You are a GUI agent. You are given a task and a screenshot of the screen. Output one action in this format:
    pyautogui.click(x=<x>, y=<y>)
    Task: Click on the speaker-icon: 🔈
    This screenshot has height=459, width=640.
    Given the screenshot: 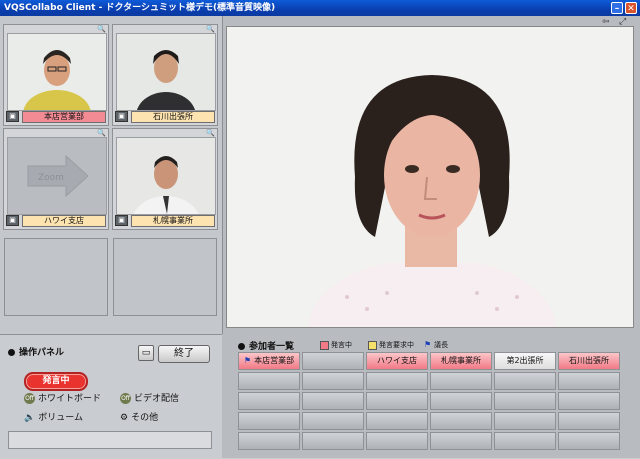 What is the action you would take?
    pyautogui.click(x=30, y=418)
    